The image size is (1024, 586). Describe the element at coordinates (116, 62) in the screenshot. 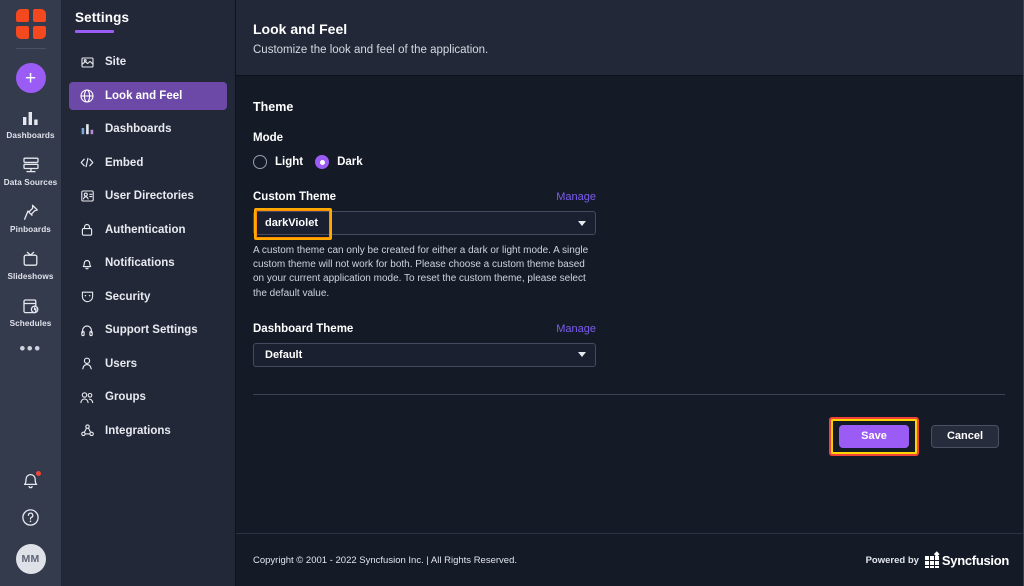

I see `sidebar-item-label: Site` at that location.